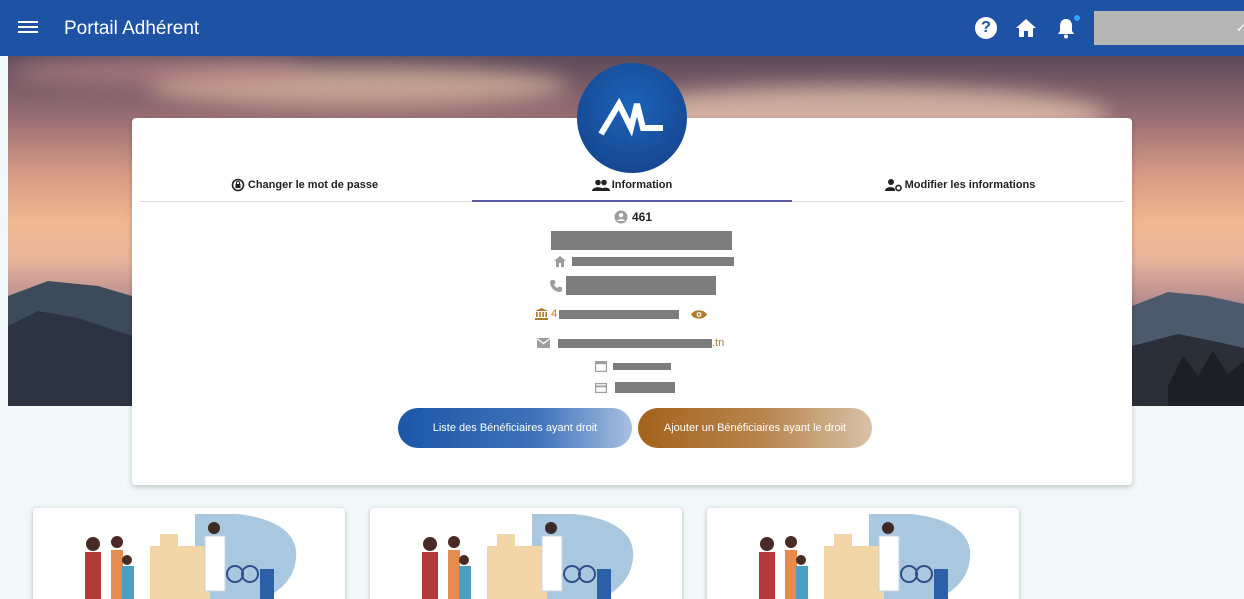 The image size is (1244, 599). What do you see at coordinates (632, 118) in the screenshot?
I see `brand-logo` at bounding box center [632, 118].